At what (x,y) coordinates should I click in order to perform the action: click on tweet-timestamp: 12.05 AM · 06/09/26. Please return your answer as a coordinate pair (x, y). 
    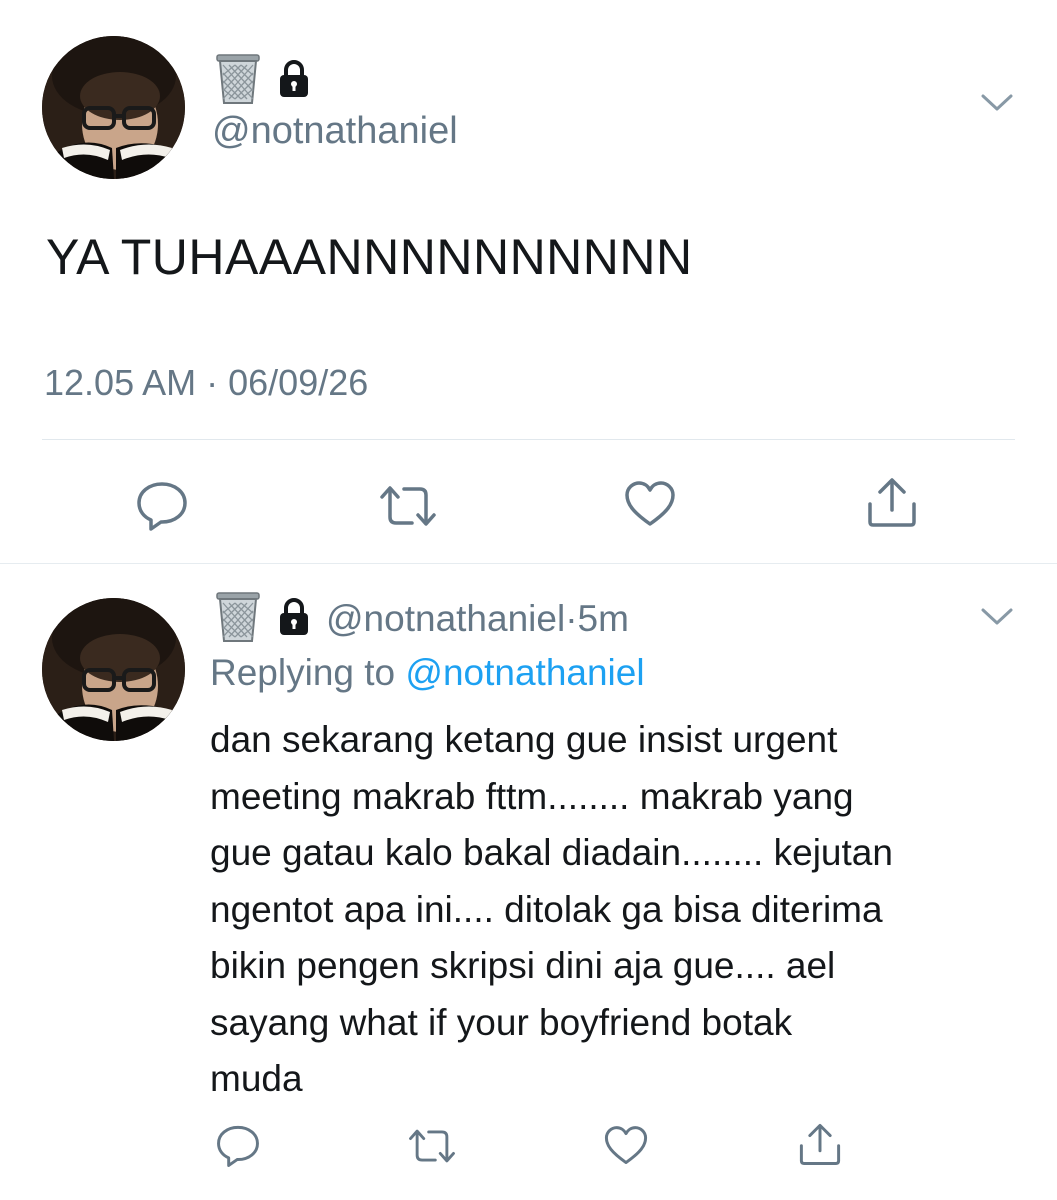
    Looking at the image, I should click on (206, 383).